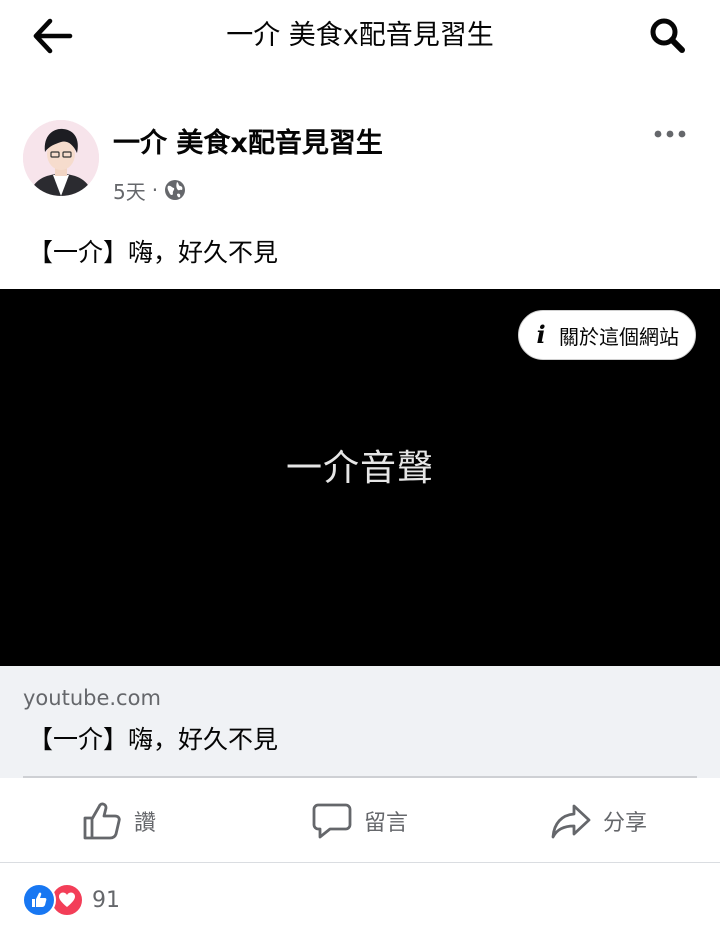  What do you see at coordinates (619, 336) in the screenshot?
I see `about-site-label: 關於這個網站` at bounding box center [619, 336].